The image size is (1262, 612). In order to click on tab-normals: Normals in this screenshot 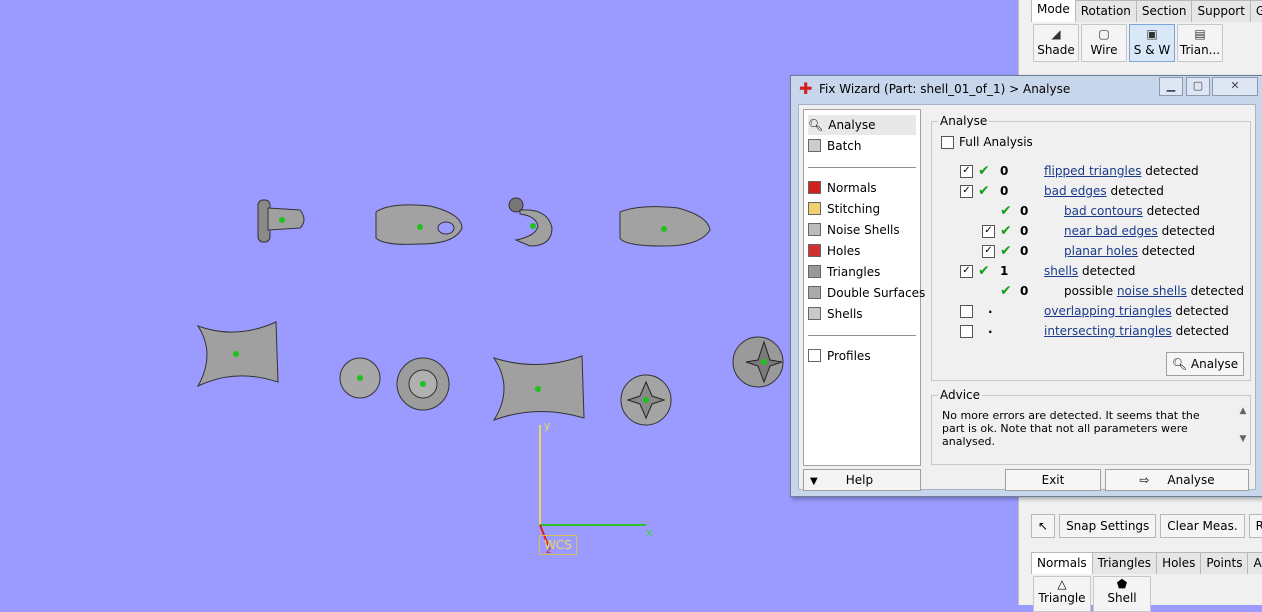, I will do `click(1062, 563)`.